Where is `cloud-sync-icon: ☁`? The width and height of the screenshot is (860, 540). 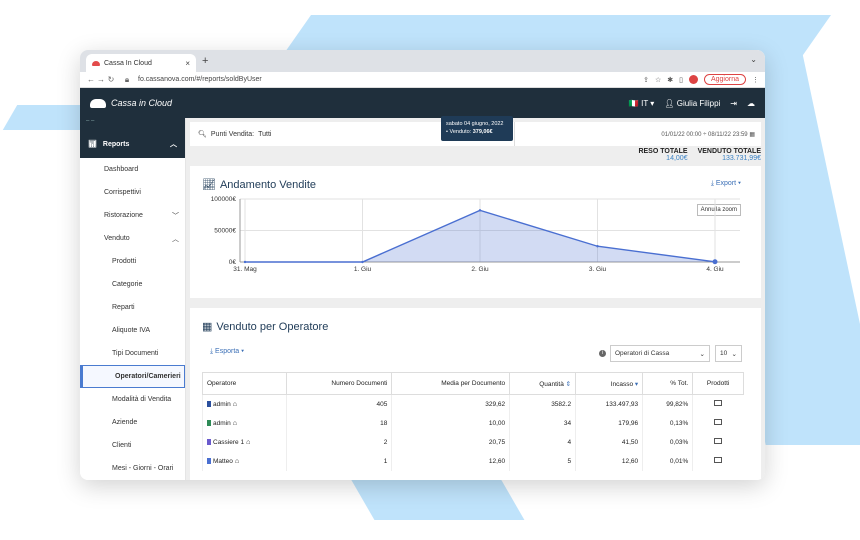 cloud-sync-icon: ☁ is located at coordinates (751, 103).